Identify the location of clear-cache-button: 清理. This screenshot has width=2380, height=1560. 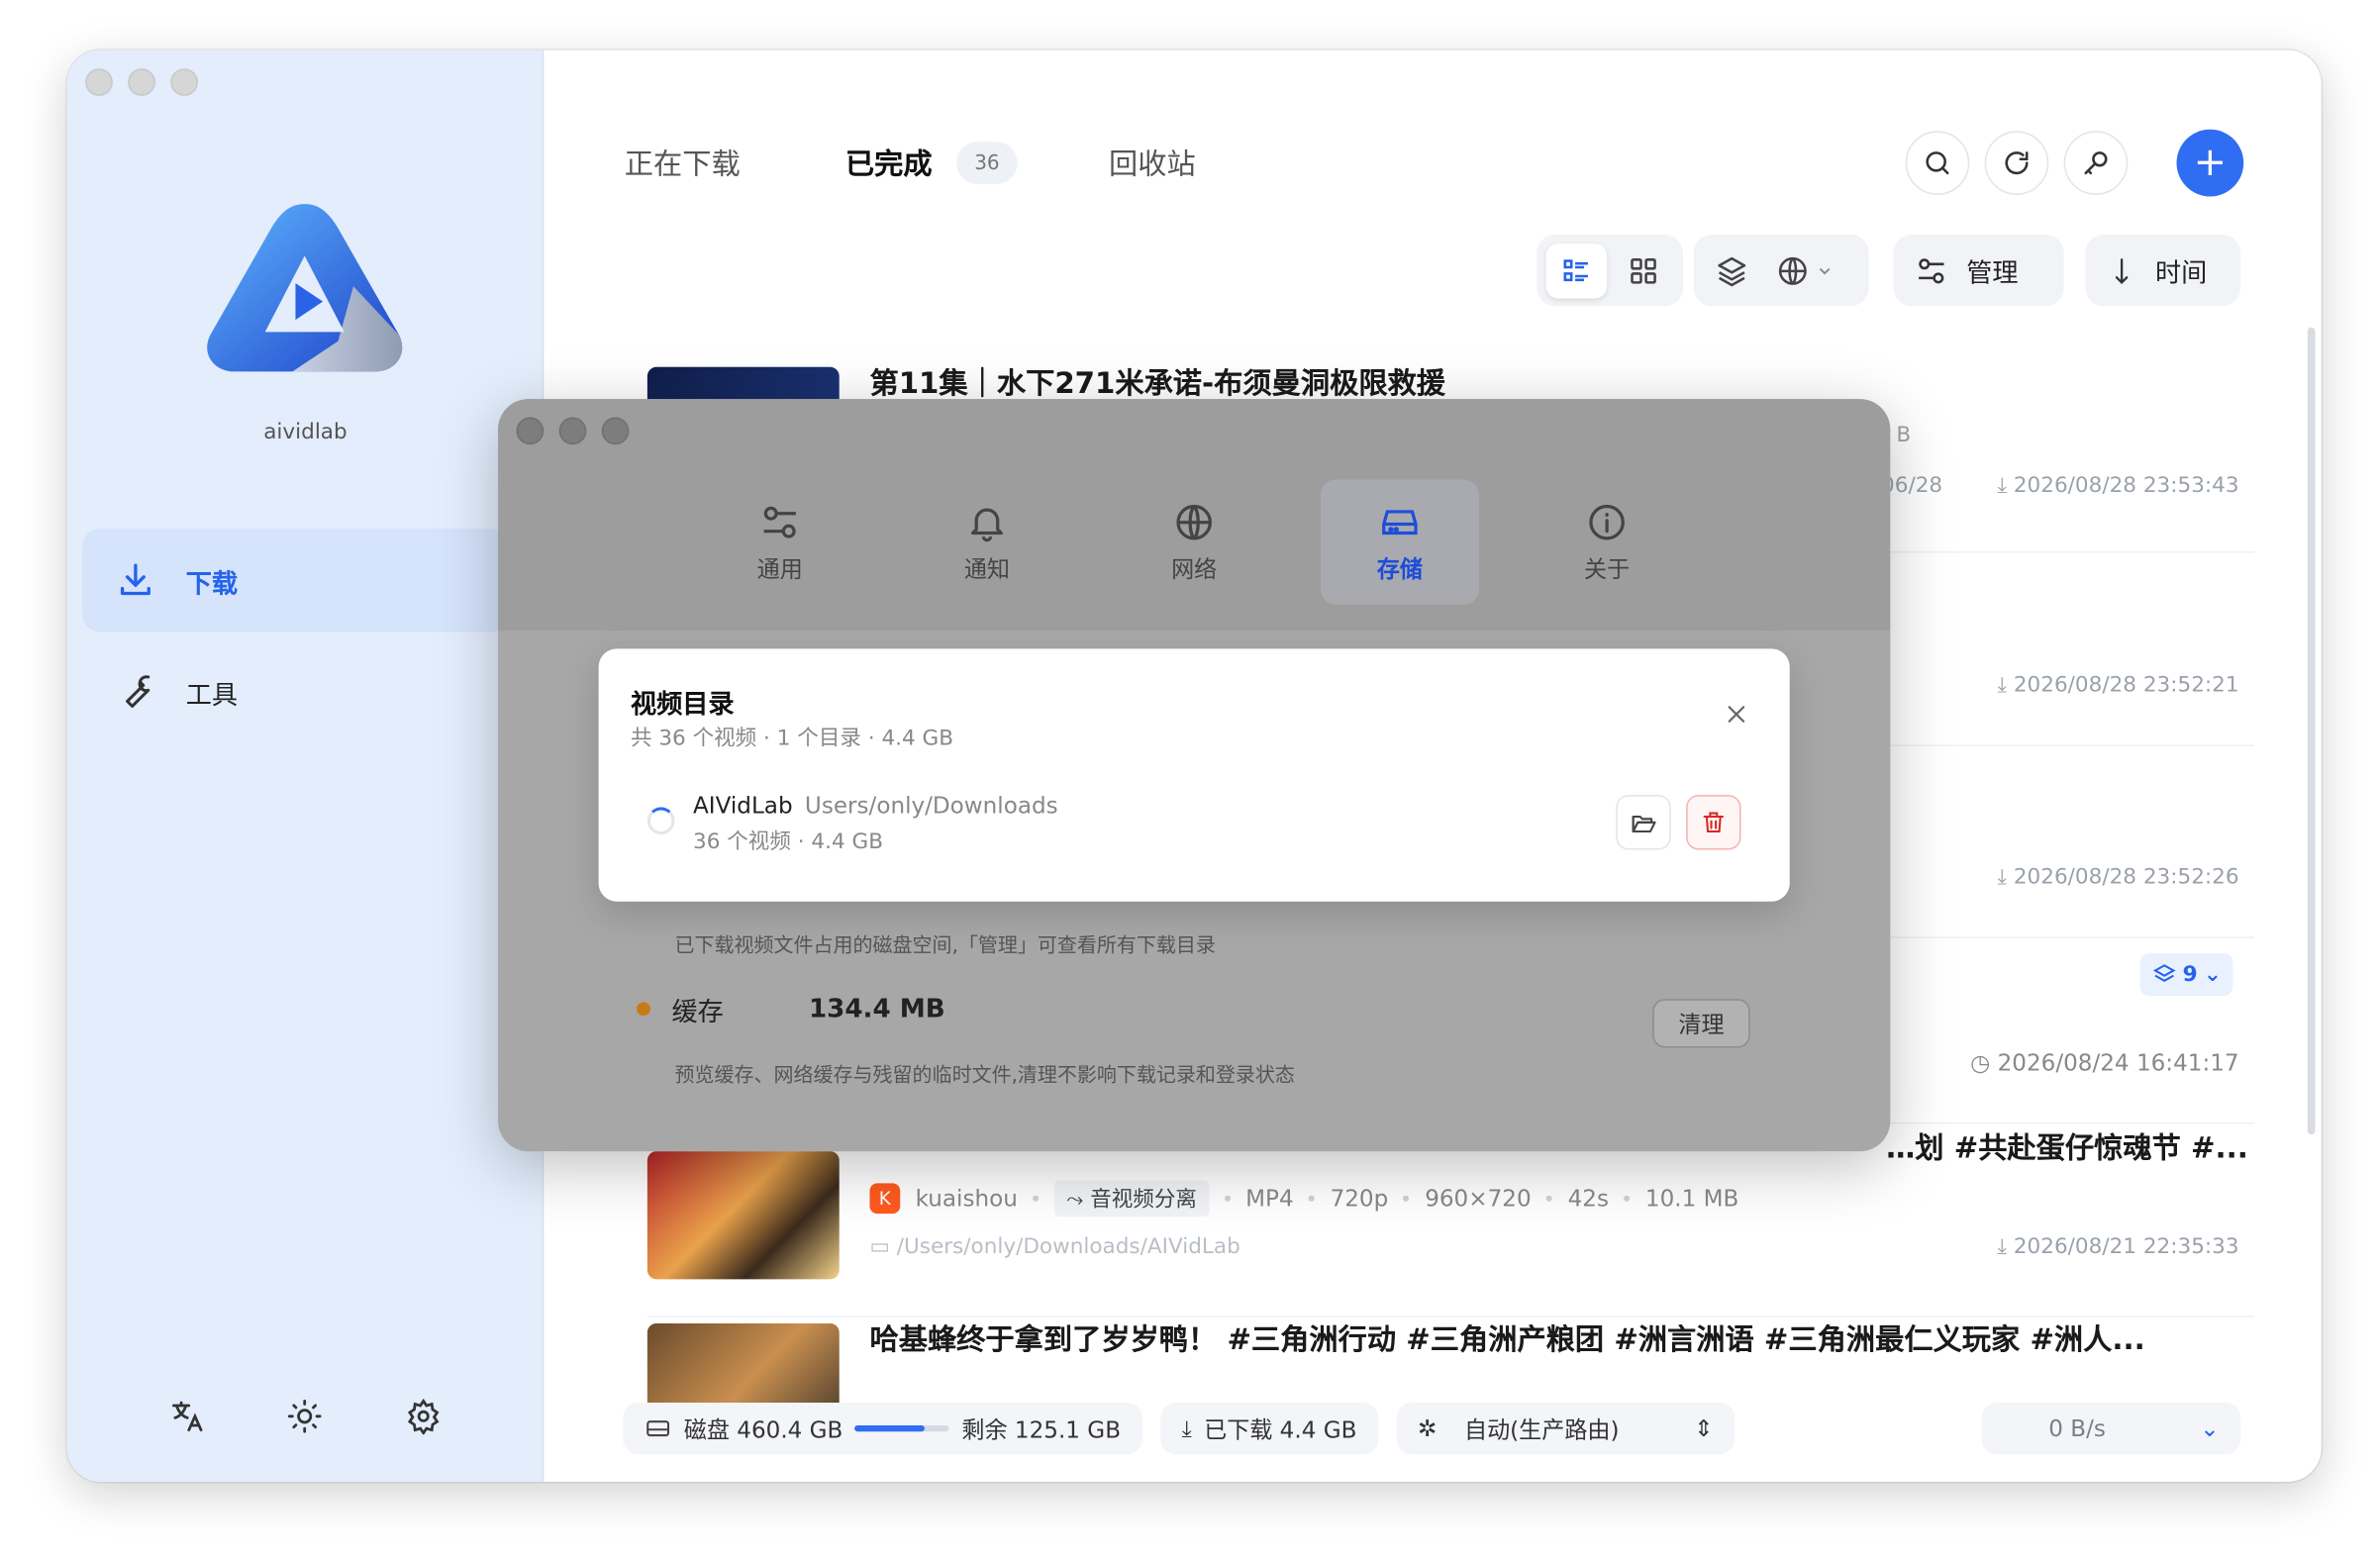
(1701, 1023).